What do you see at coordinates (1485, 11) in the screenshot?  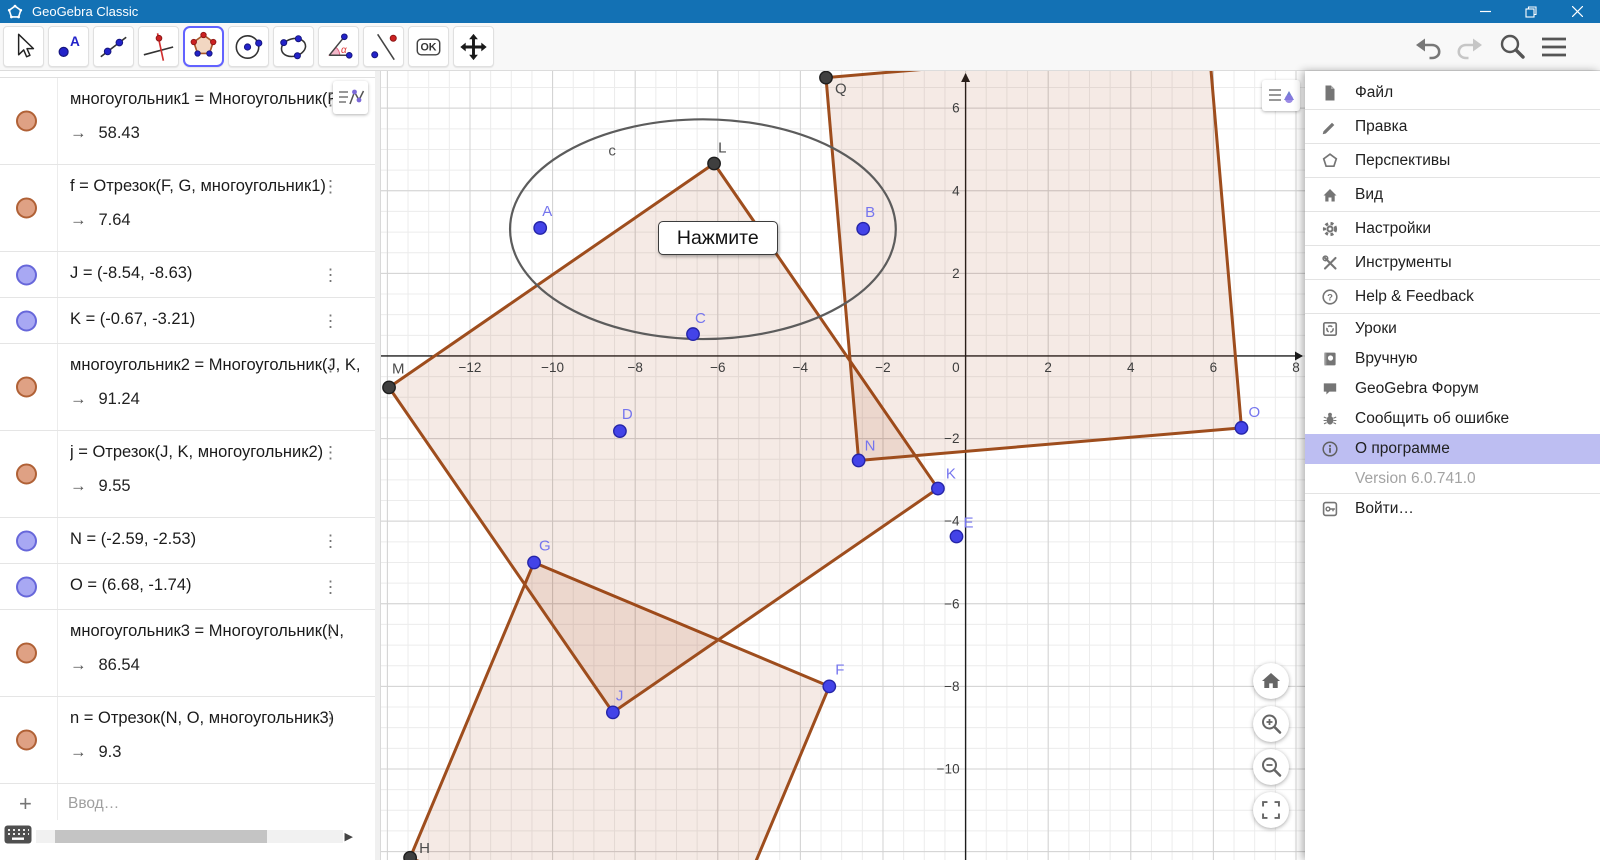 I see `minimize-button` at bounding box center [1485, 11].